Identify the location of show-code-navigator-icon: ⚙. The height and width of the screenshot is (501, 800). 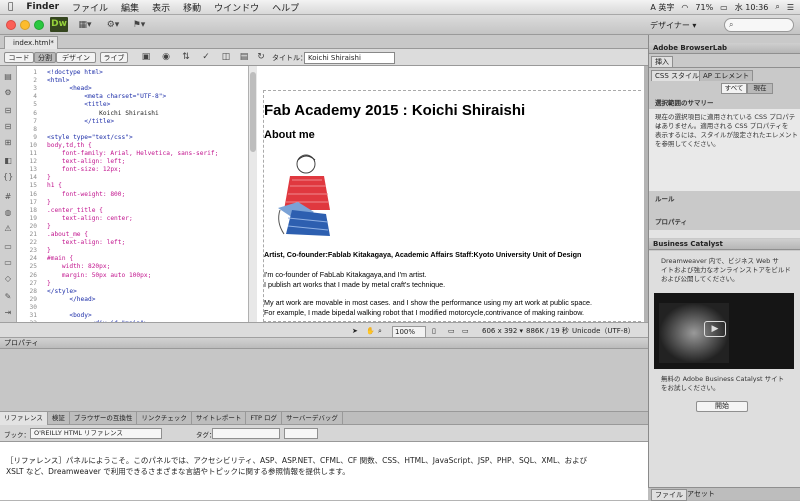
(8, 93).